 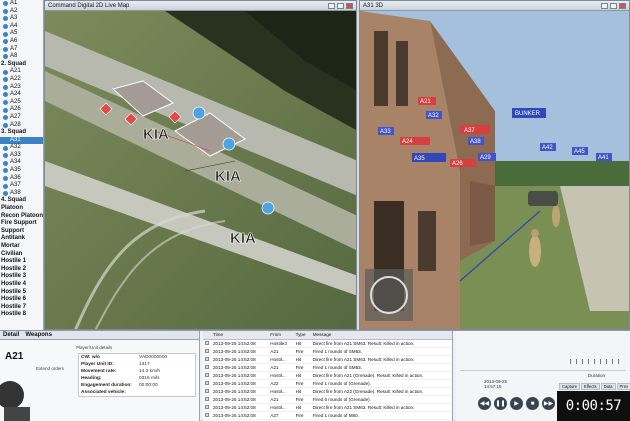 I want to click on tree-group: Hostile 5, so click(x=21, y=293).